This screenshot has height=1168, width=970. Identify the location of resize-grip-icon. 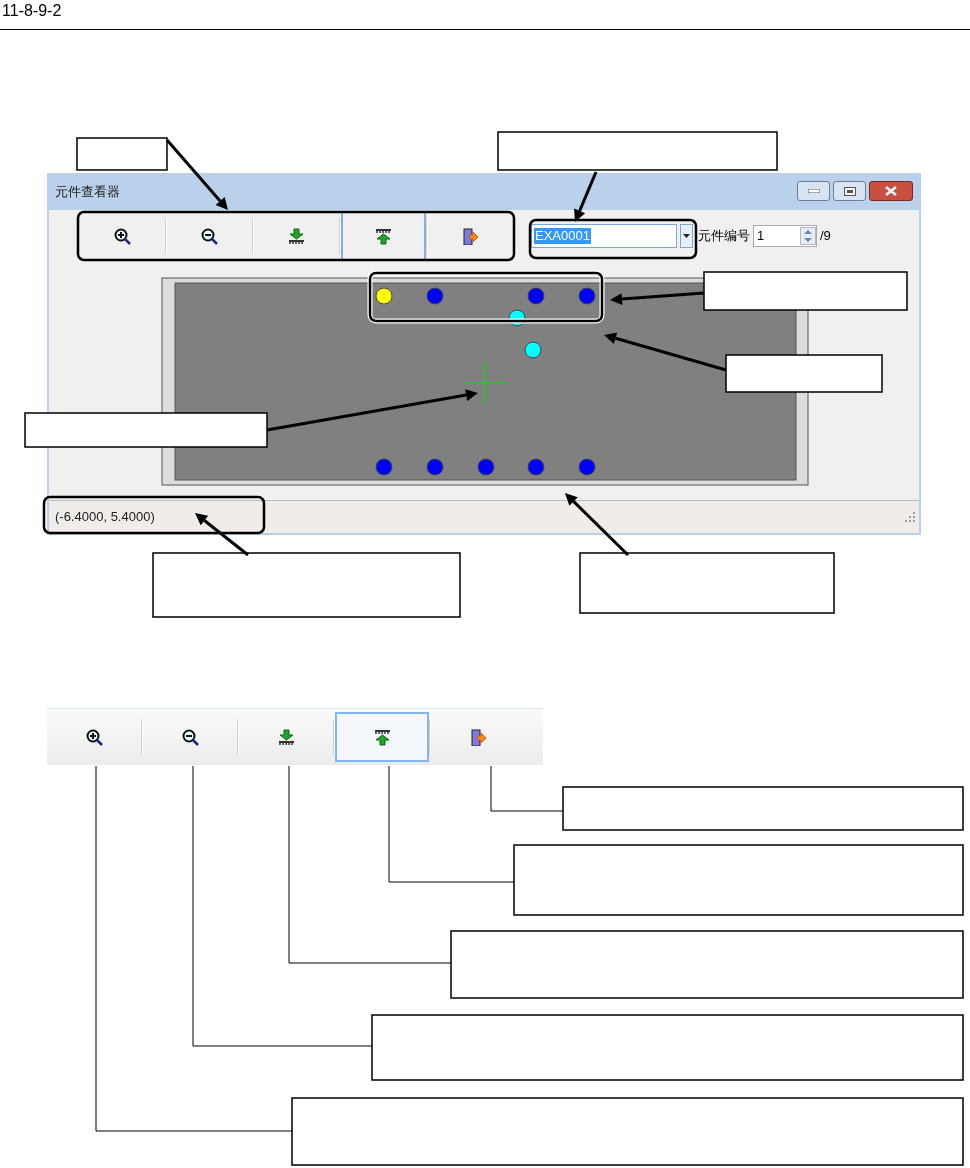
(910, 517).